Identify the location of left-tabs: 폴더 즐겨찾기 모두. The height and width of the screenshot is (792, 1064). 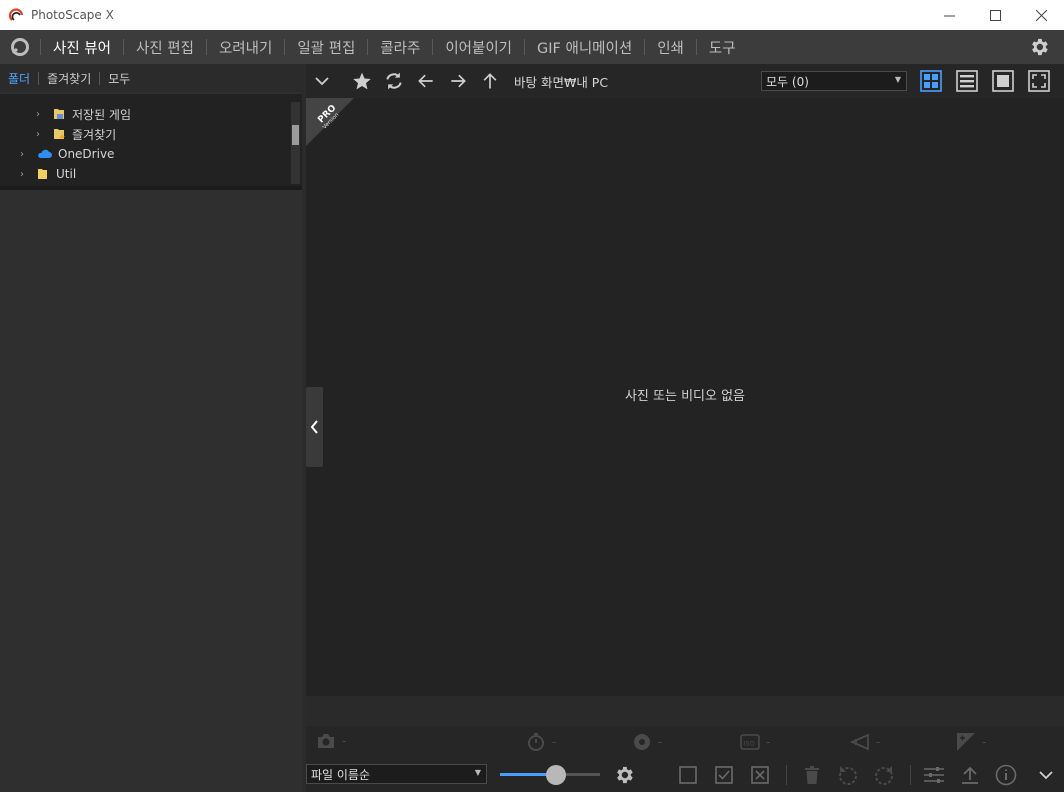
(151, 78).